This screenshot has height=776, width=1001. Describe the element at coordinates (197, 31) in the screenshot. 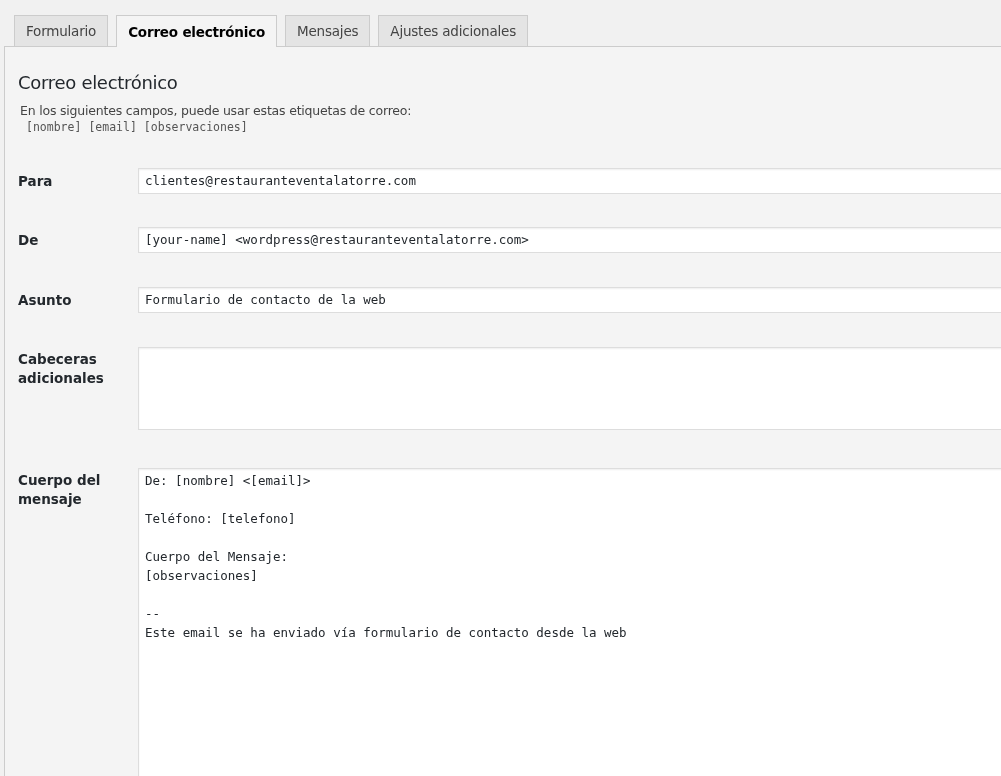

I see `tab: Correo electrónico` at that location.